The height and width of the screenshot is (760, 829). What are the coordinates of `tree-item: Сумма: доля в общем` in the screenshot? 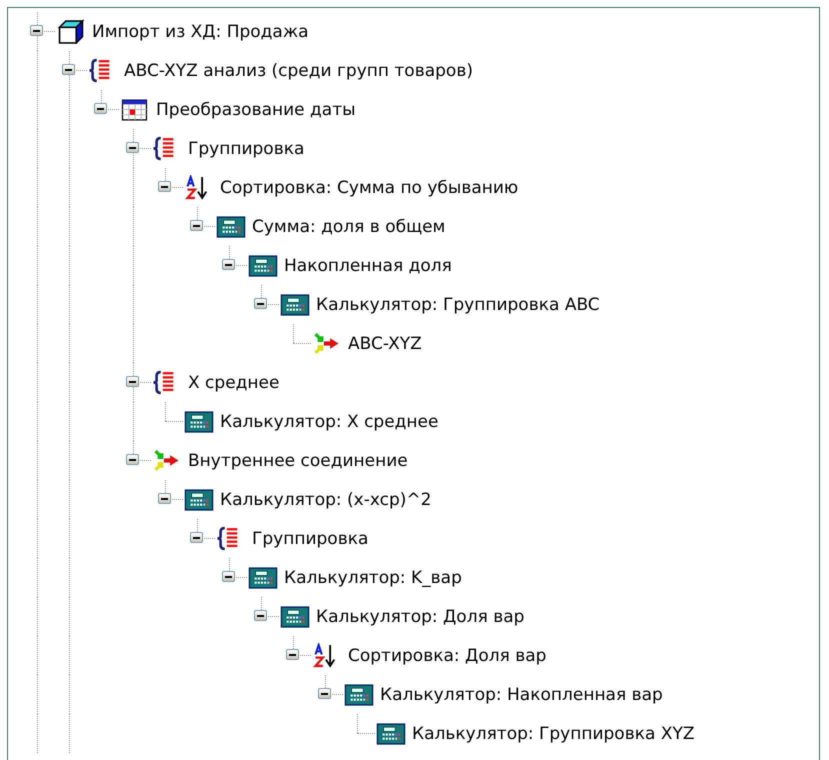 It's located at (349, 226).